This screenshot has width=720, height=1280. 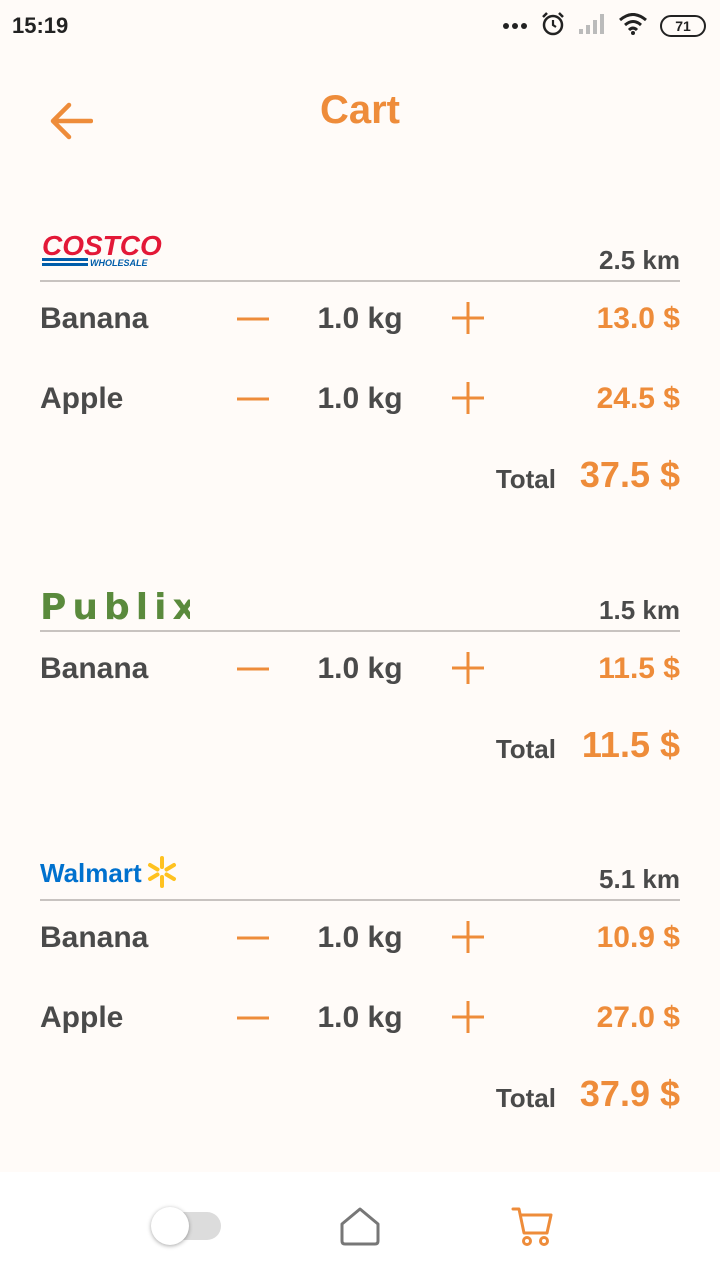 I want to click on cart-item-row: Apple 1.0 kg 27.0 $, so click(x=360, y=1021).